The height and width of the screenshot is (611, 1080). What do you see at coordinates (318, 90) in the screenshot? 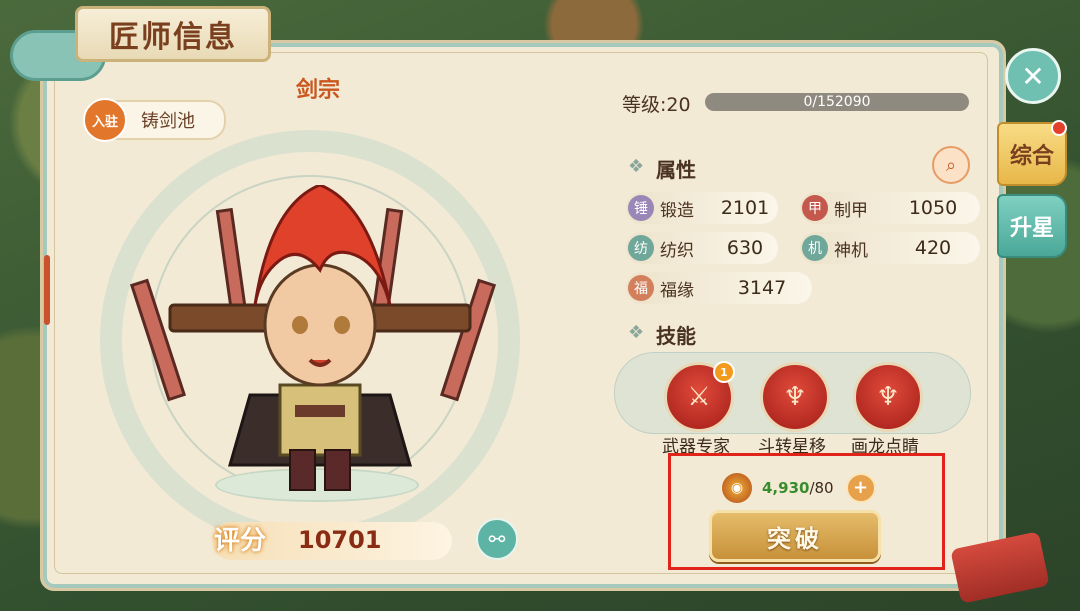
I see `character-name: 剑宗` at bounding box center [318, 90].